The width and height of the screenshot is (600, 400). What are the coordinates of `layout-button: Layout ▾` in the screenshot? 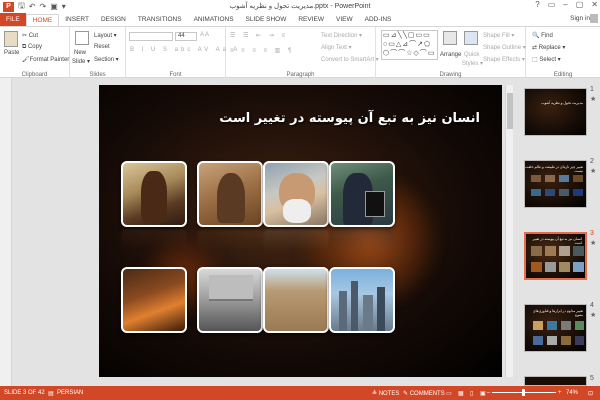 It's located at (105, 35).